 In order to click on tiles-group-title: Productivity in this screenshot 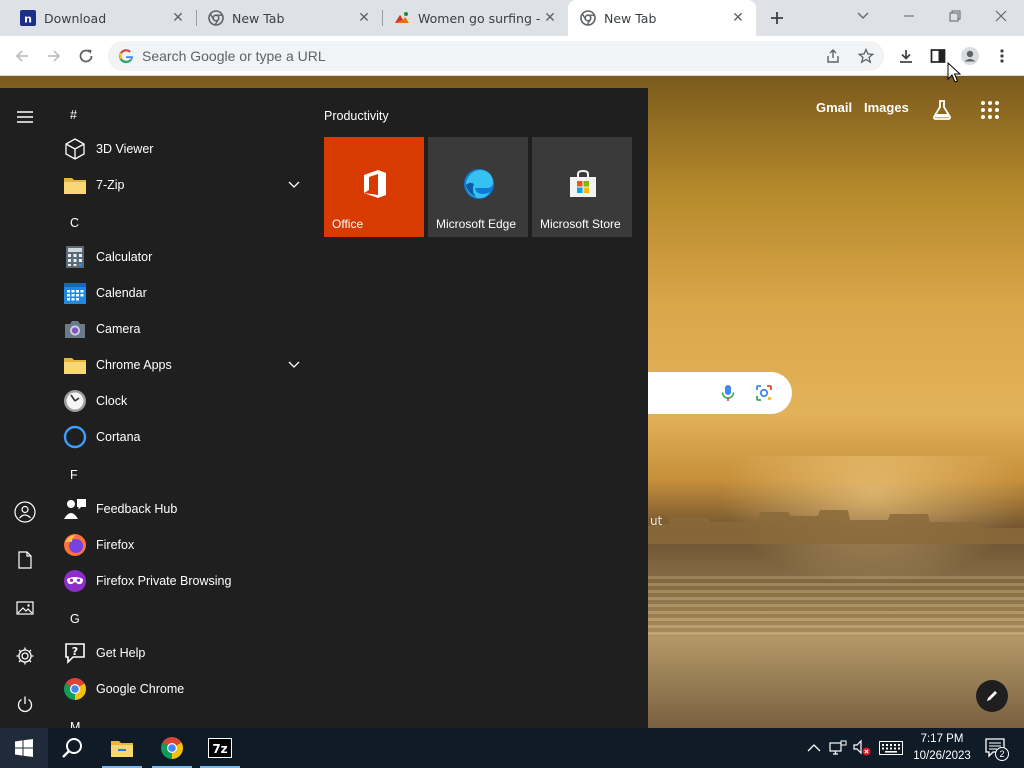, I will do `click(356, 116)`.